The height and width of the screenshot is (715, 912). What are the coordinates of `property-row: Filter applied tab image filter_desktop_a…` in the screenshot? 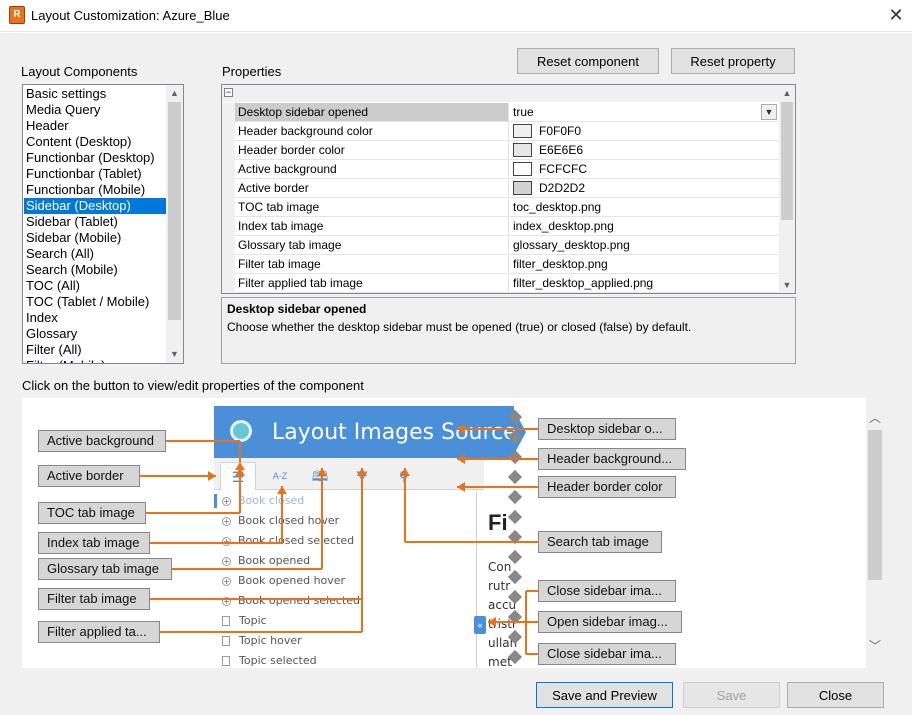 It's located at (500, 283).